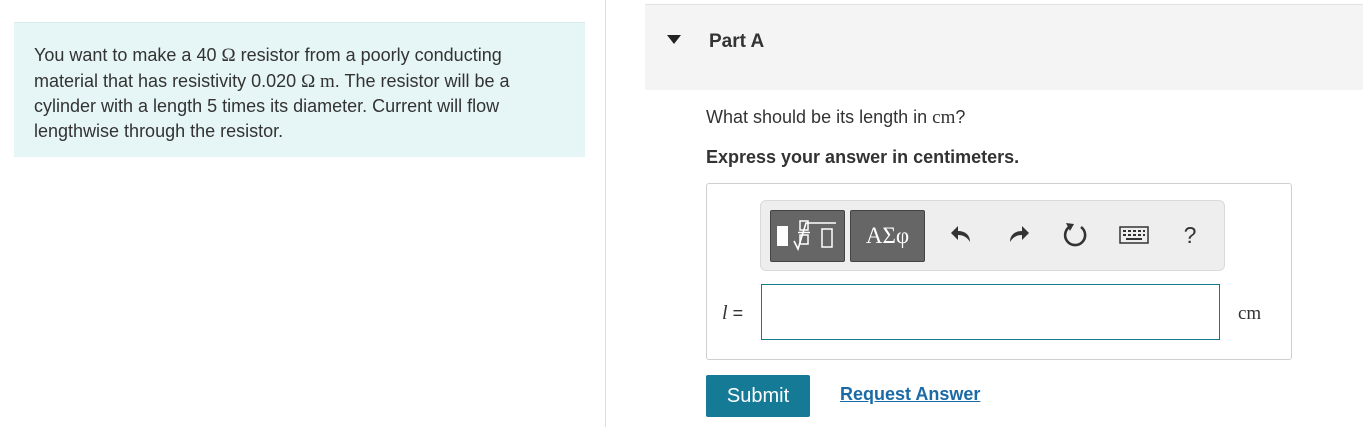  Describe the element at coordinates (782, 236) in the screenshot. I see `templates-icon` at that location.